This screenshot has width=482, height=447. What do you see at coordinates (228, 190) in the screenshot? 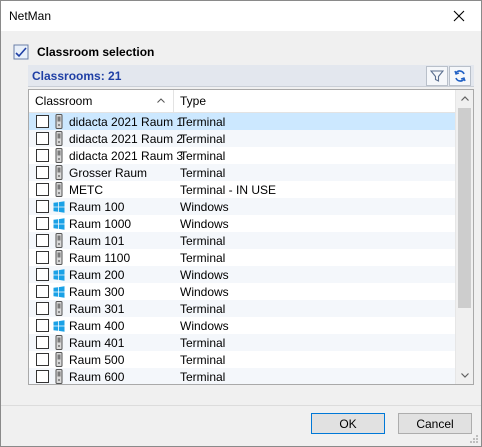
I see `classroom-type: Terminal - IN USE` at bounding box center [228, 190].